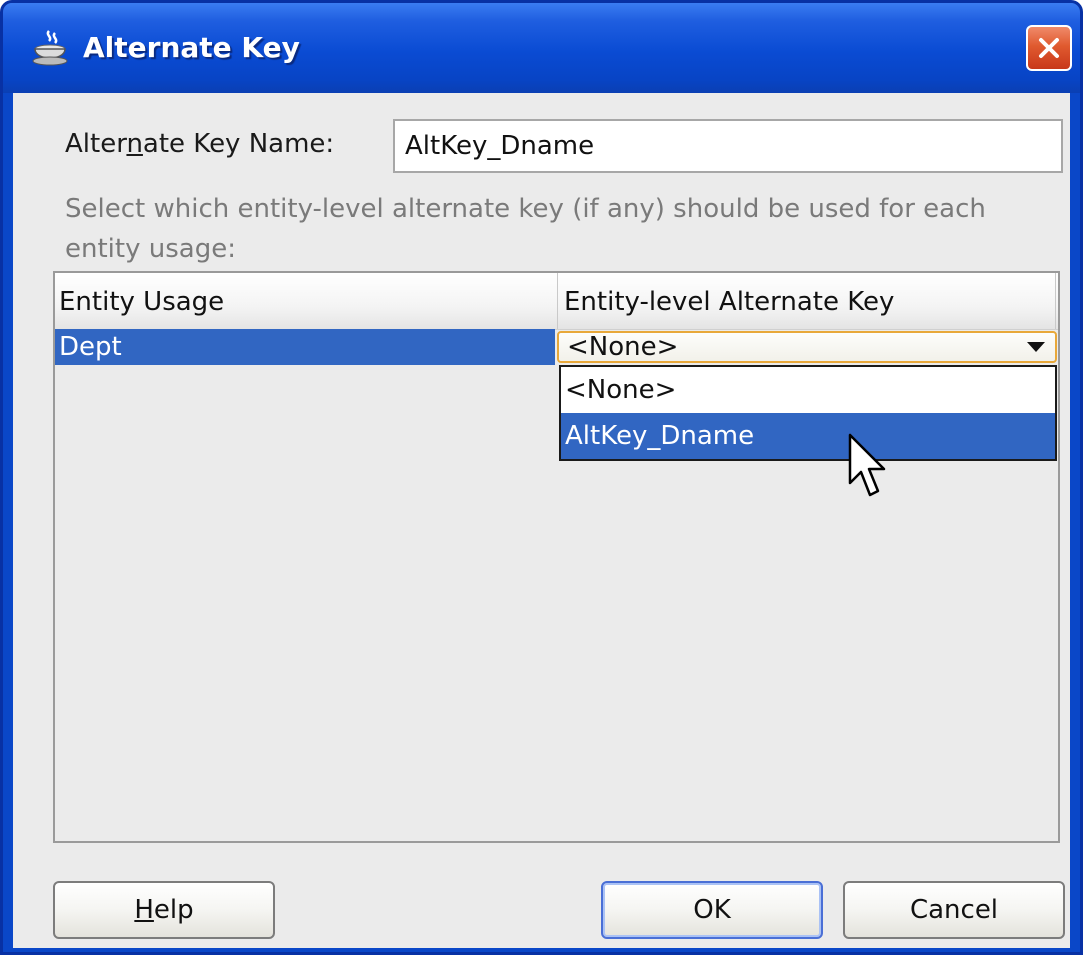  Describe the element at coordinates (541, 48) in the screenshot. I see `title-bar: Alternate Key` at that location.